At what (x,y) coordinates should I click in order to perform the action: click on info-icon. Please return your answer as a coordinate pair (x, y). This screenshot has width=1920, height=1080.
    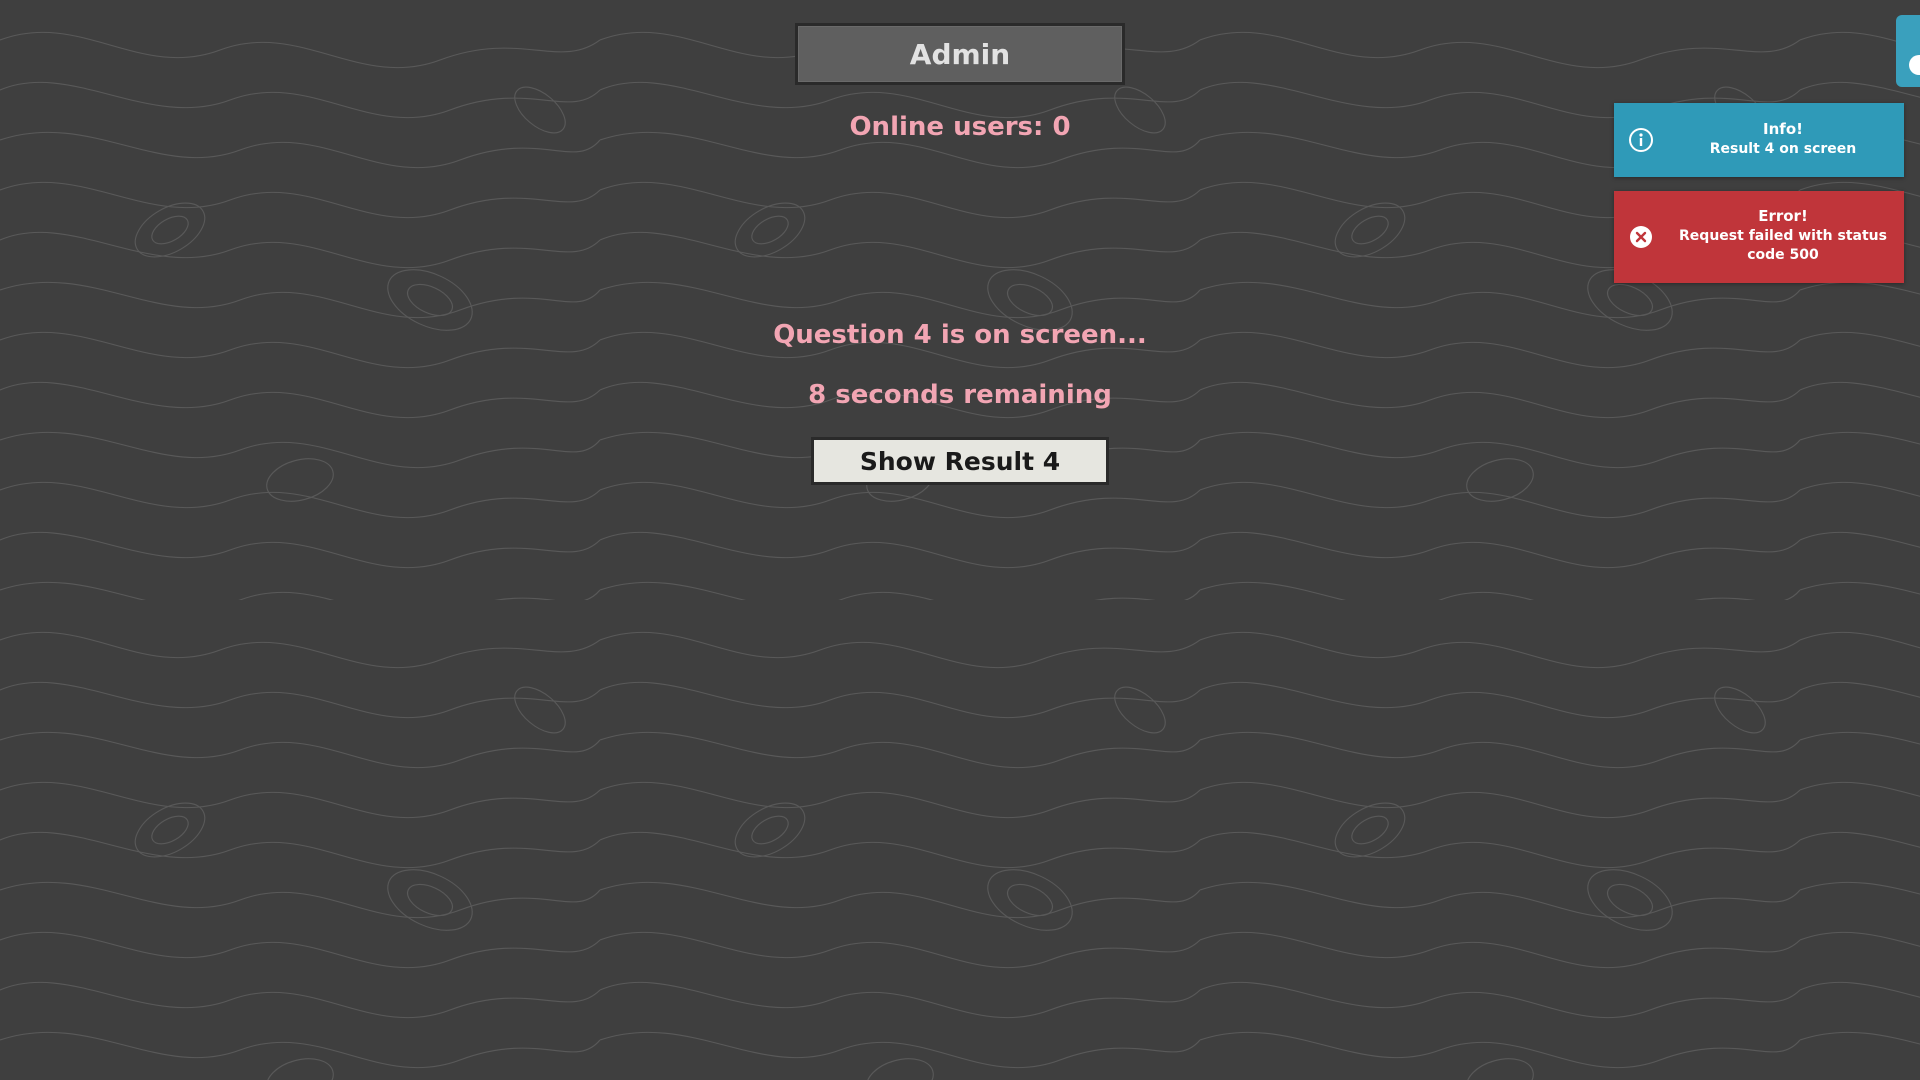
    Looking at the image, I should click on (1641, 140).